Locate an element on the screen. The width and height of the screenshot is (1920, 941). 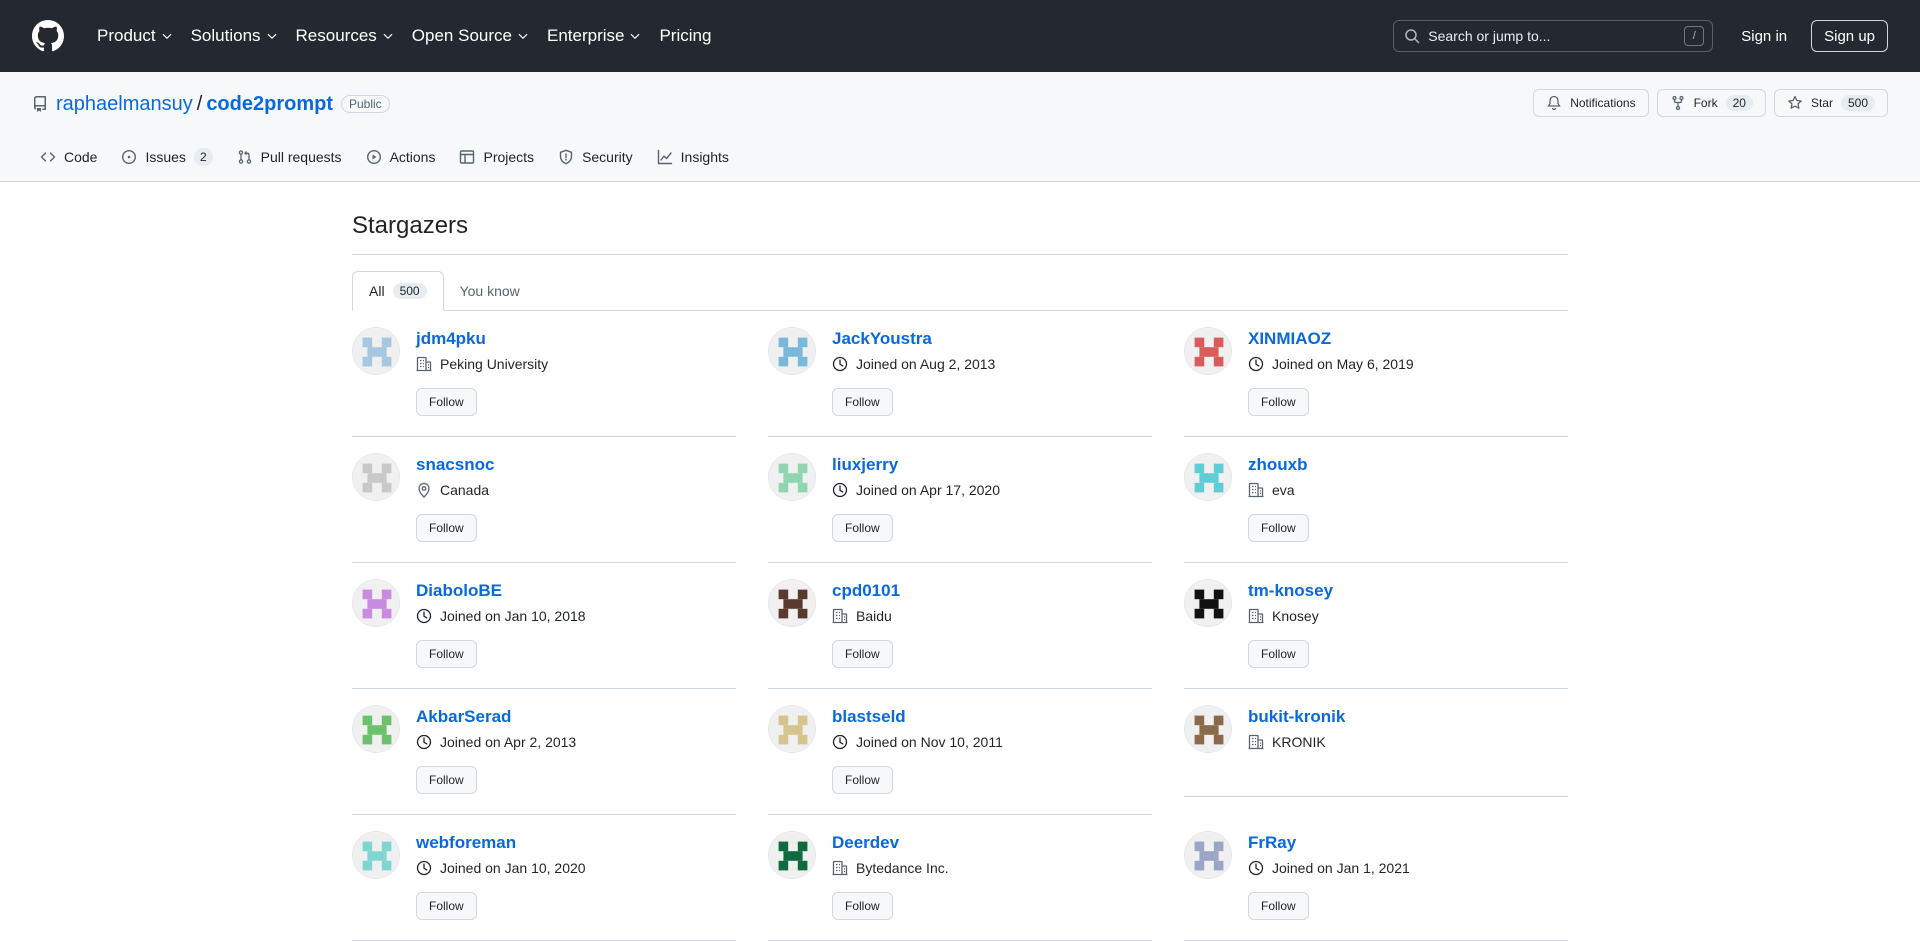
nav-enterprise: Enterprise is located at coordinates (594, 36).